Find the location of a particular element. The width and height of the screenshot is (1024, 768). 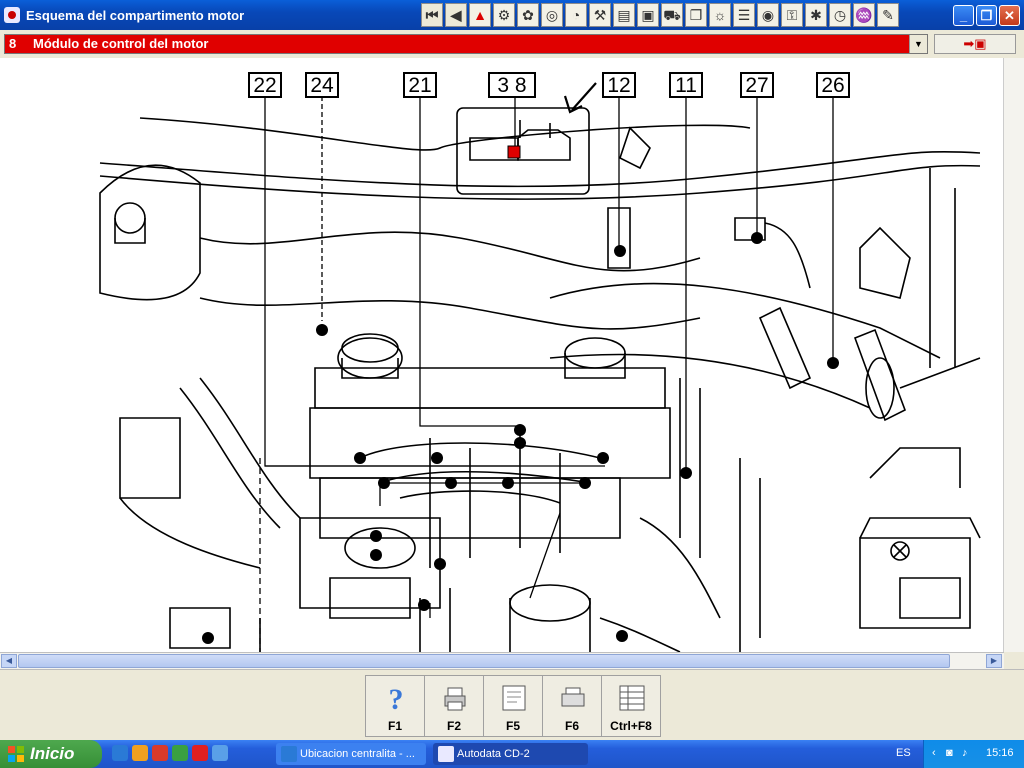

callout-38: 3 8 is located at coordinates (512, 85).